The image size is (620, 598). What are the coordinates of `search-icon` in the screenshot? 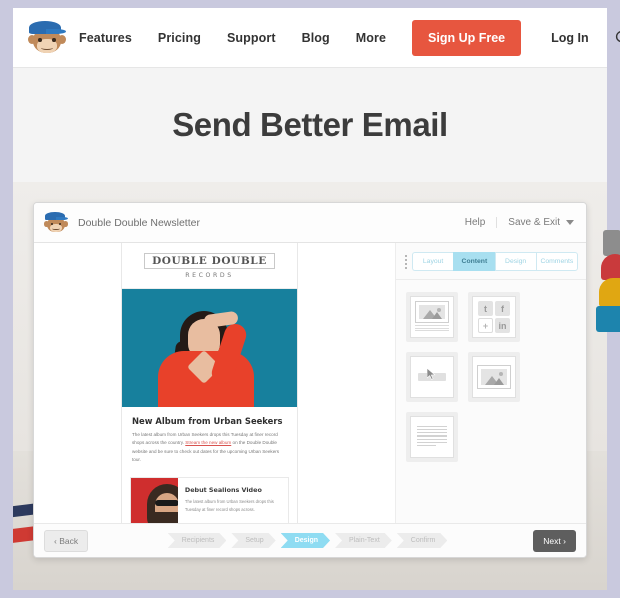 It's located at (617, 38).